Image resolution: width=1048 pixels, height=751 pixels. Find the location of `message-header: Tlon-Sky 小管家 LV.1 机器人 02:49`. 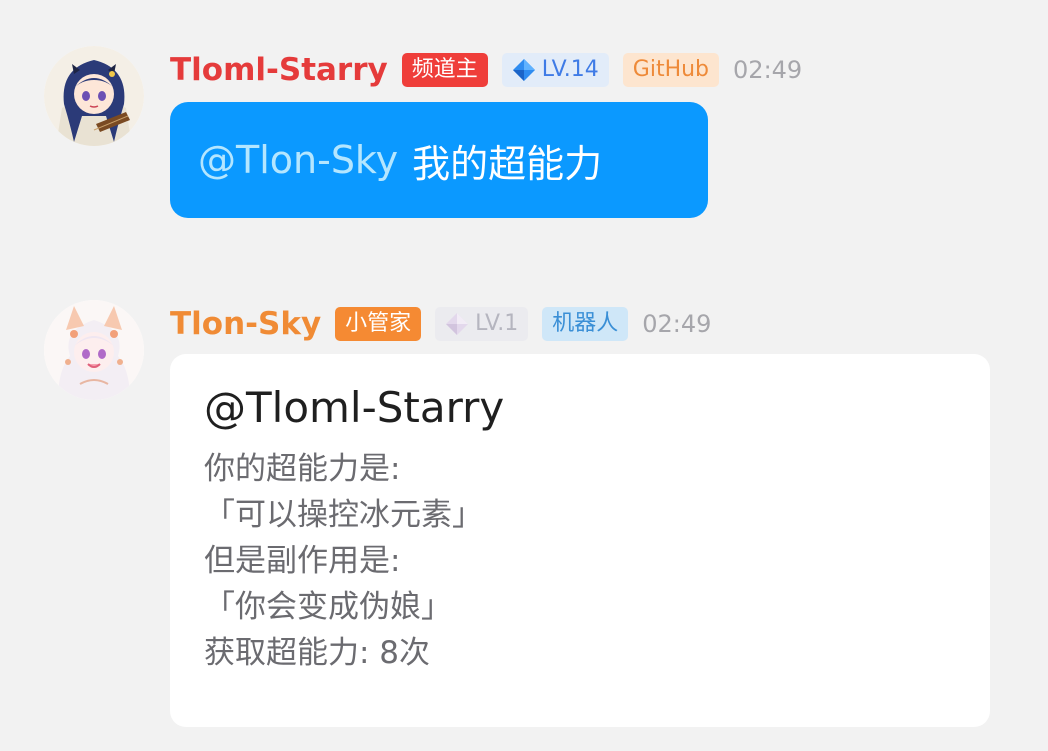

message-header: Tlon-Sky 小管家 LV.1 机器人 02:49 is located at coordinates (440, 324).